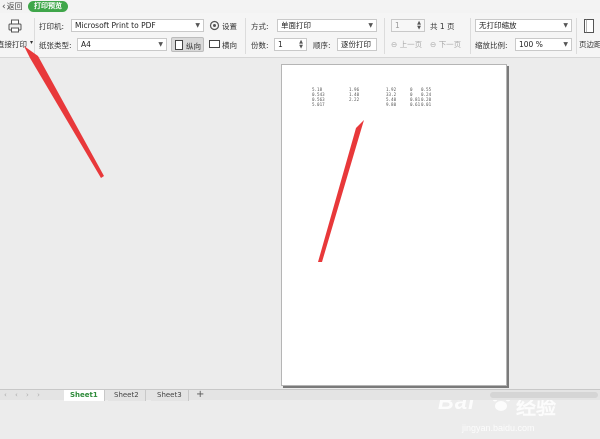 The height and width of the screenshot is (439, 600). I want to click on back-label: 返回, so click(14, 6).